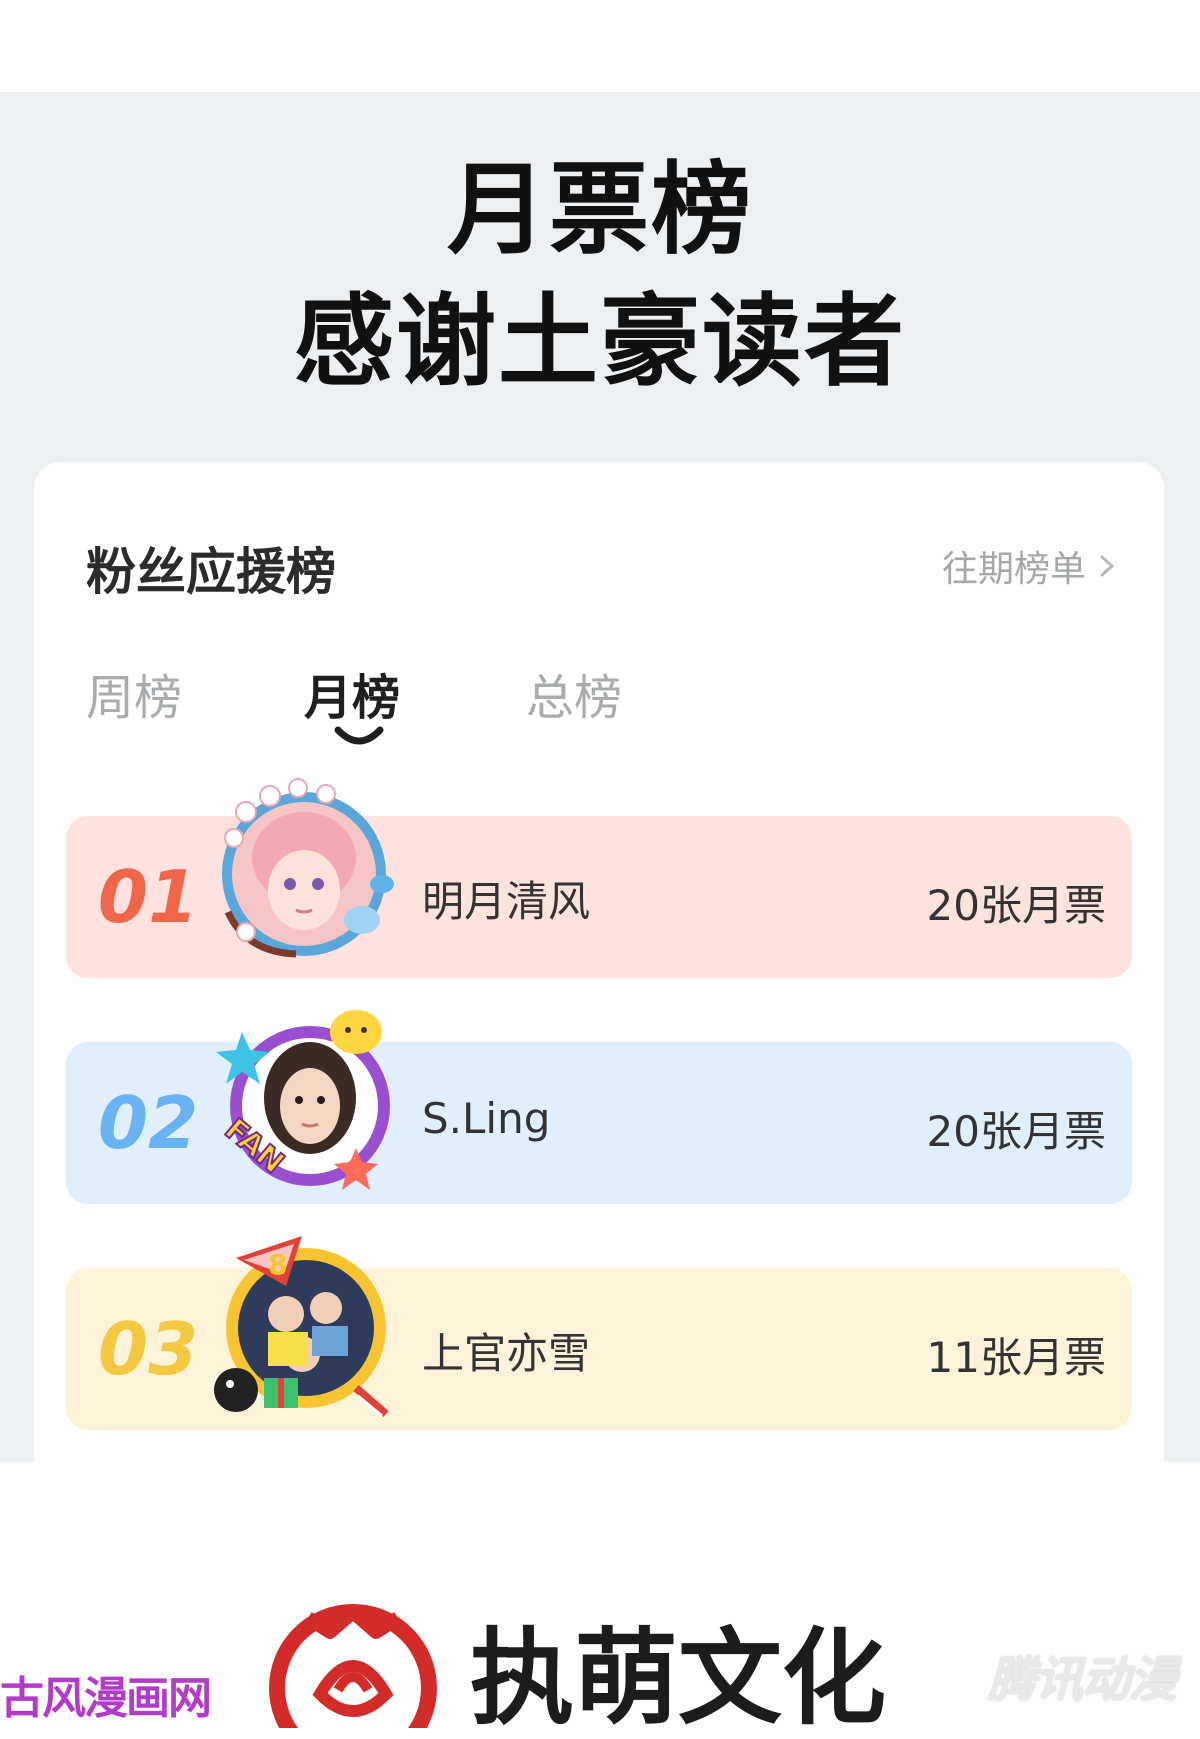 The width and height of the screenshot is (1200, 1739). I want to click on ranking-row-2: 02 FAN S.Ling 20张月票, so click(599, 1107).